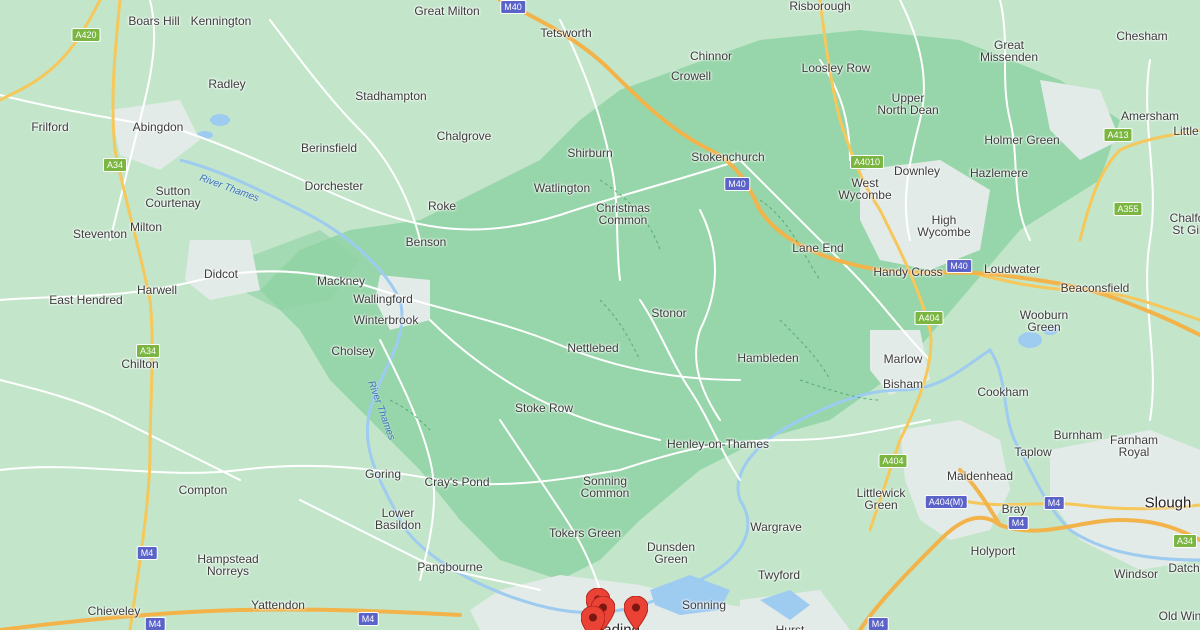 The image size is (1200, 630). What do you see at coordinates (946, 502) in the screenshot?
I see `road-shield-a404m: A404(M)` at bounding box center [946, 502].